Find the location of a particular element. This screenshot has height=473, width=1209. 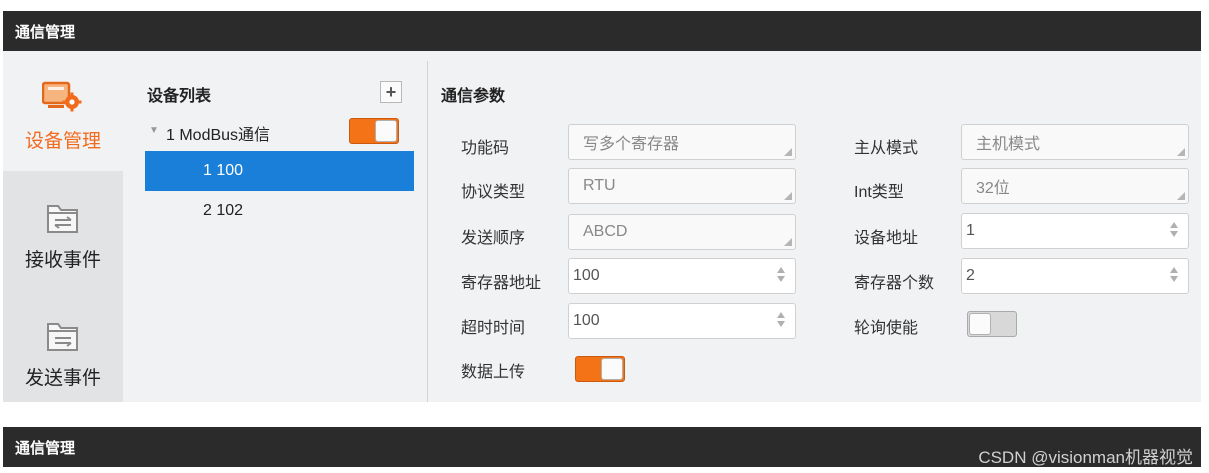

int-type-select: 32位 is located at coordinates (1075, 186).